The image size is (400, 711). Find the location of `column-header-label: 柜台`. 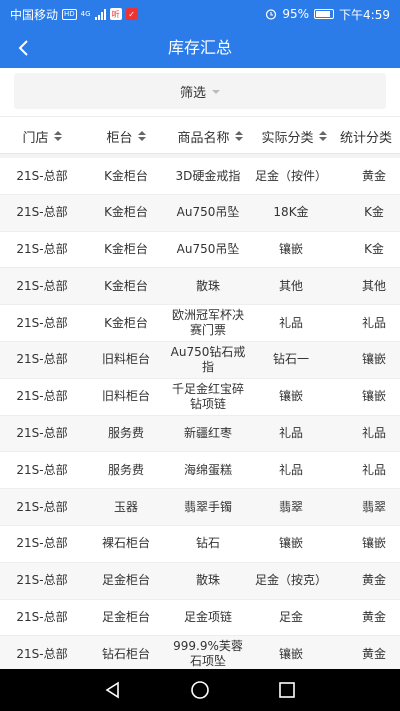

column-header-label: 柜台 is located at coordinates (119, 138).